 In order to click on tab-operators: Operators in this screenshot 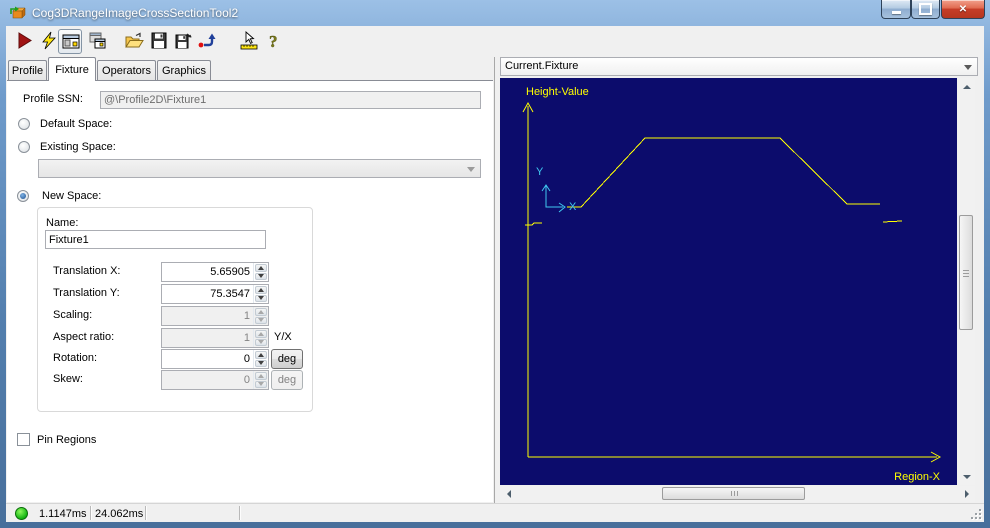, I will do `click(126, 70)`.